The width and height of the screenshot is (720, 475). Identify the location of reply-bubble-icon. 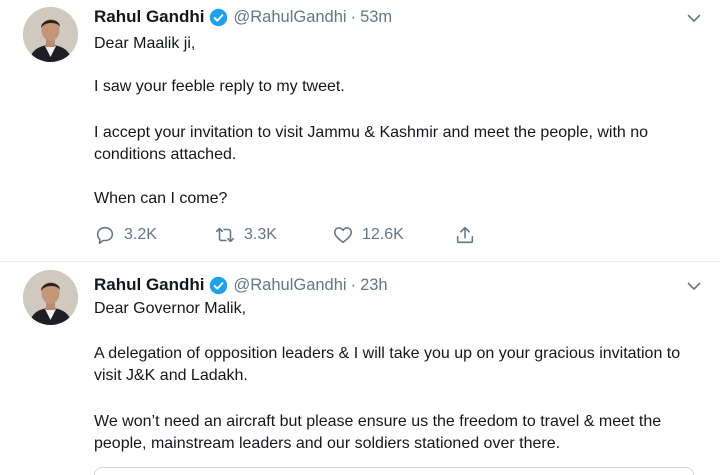
(105, 235).